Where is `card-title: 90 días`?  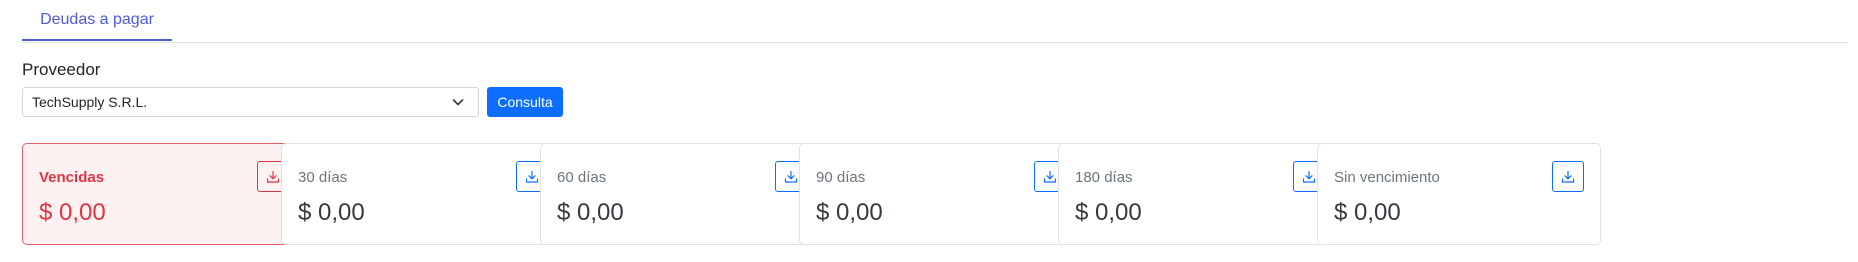
card-title: 90 días is located at coordinates (841, 177).